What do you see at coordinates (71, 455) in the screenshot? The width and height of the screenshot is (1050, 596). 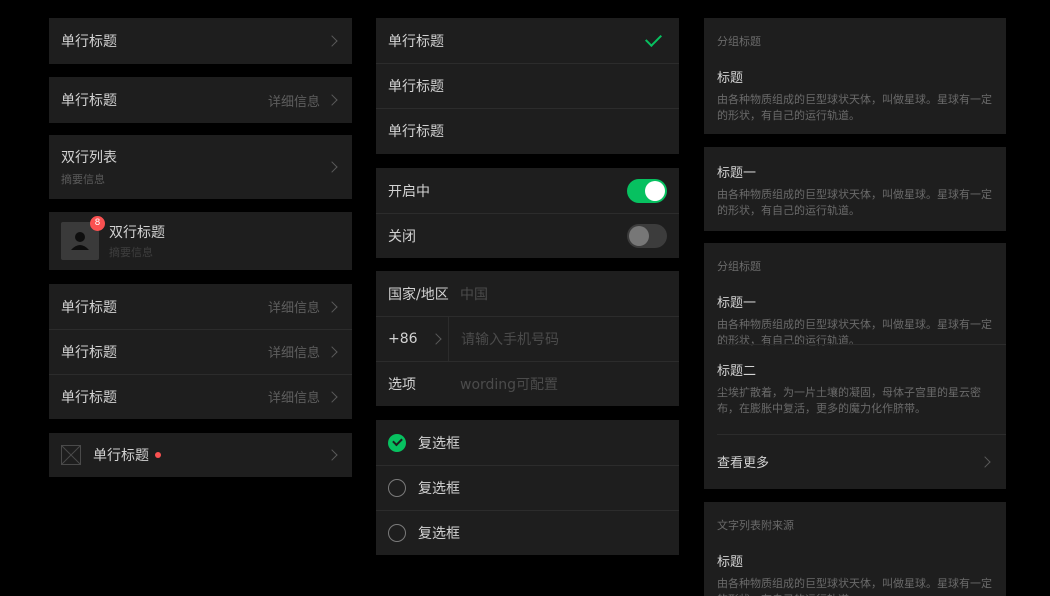 I see `image-placeholder-icon` at bounding box center [71, 455].